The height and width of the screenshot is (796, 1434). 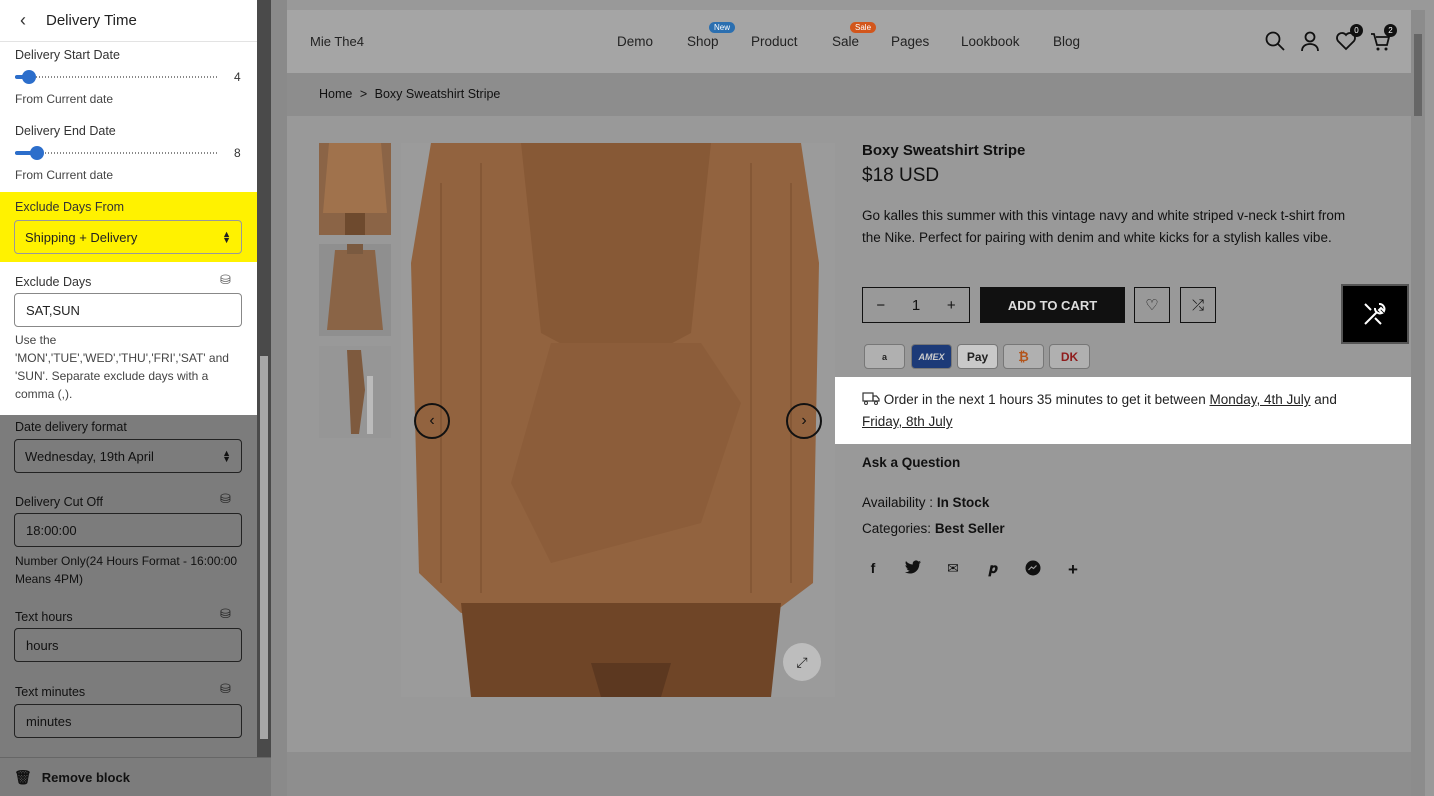 What do you see at coordinates (128, 530) in the screenshot?
I see `cutoff-input: 18:00:00` at bounding box center [128, 530].